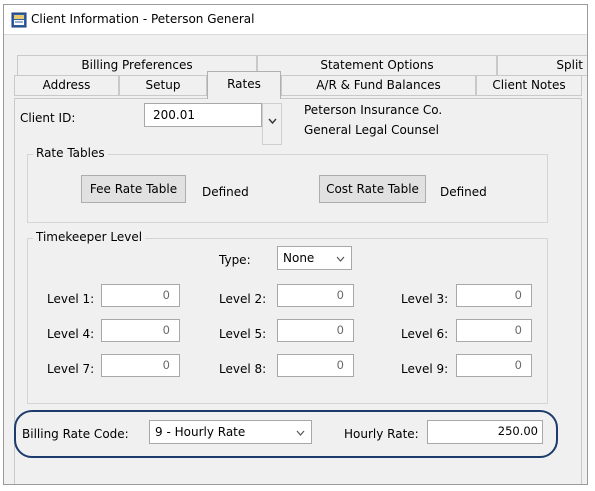 This screenshot has height=491, width=595. I want to click on timekeeper-level-title: Timekeeper Level, so click(89, 237).